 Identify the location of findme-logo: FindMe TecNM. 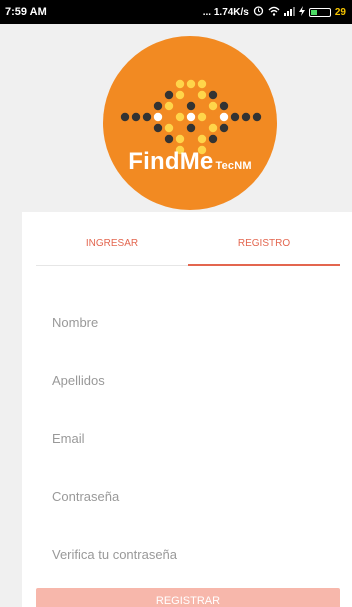
(190, 123).